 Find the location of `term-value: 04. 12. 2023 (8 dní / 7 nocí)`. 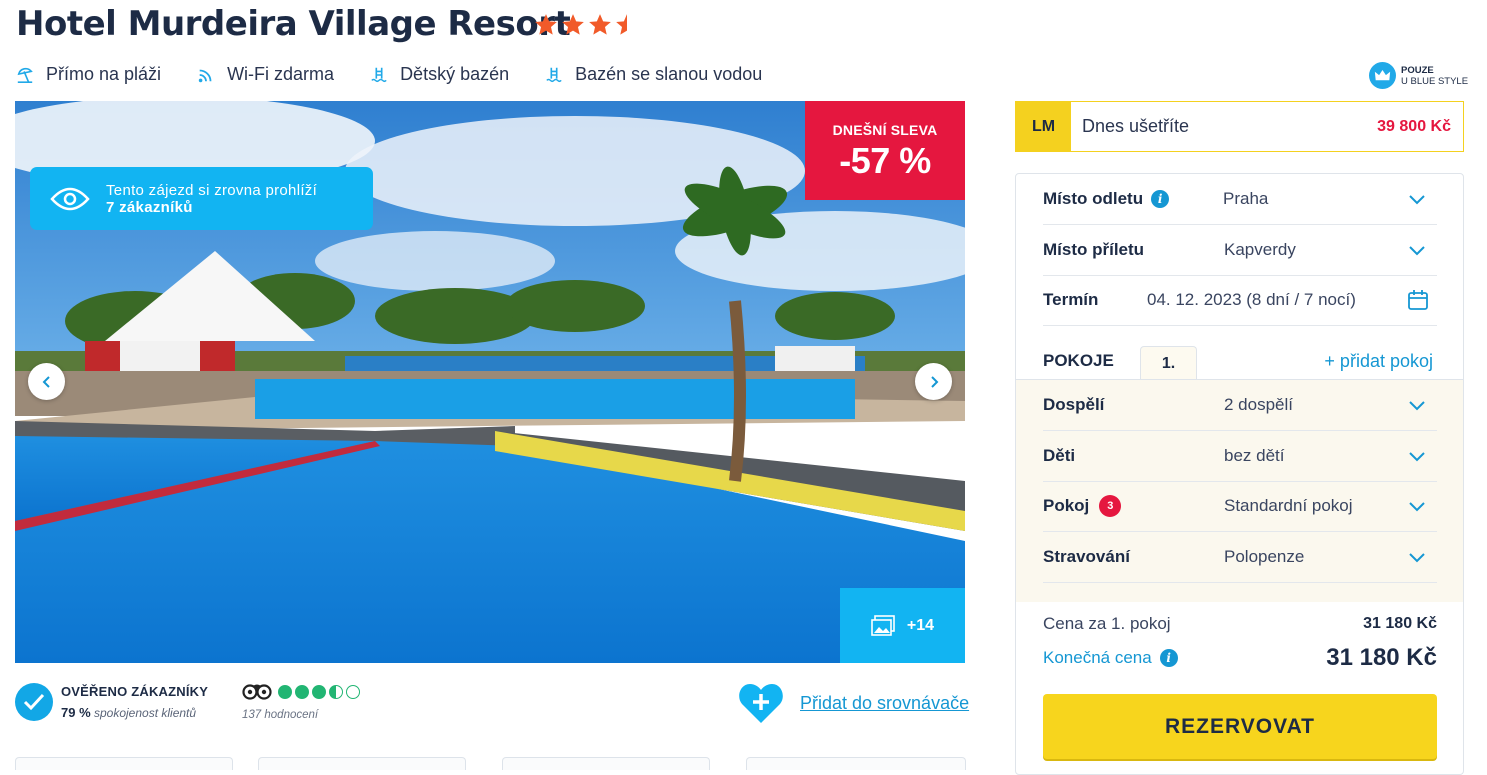

term-value: 04. 12. 2023 (8 dní / 7 nocí) is located at coordinates (1251, 299).